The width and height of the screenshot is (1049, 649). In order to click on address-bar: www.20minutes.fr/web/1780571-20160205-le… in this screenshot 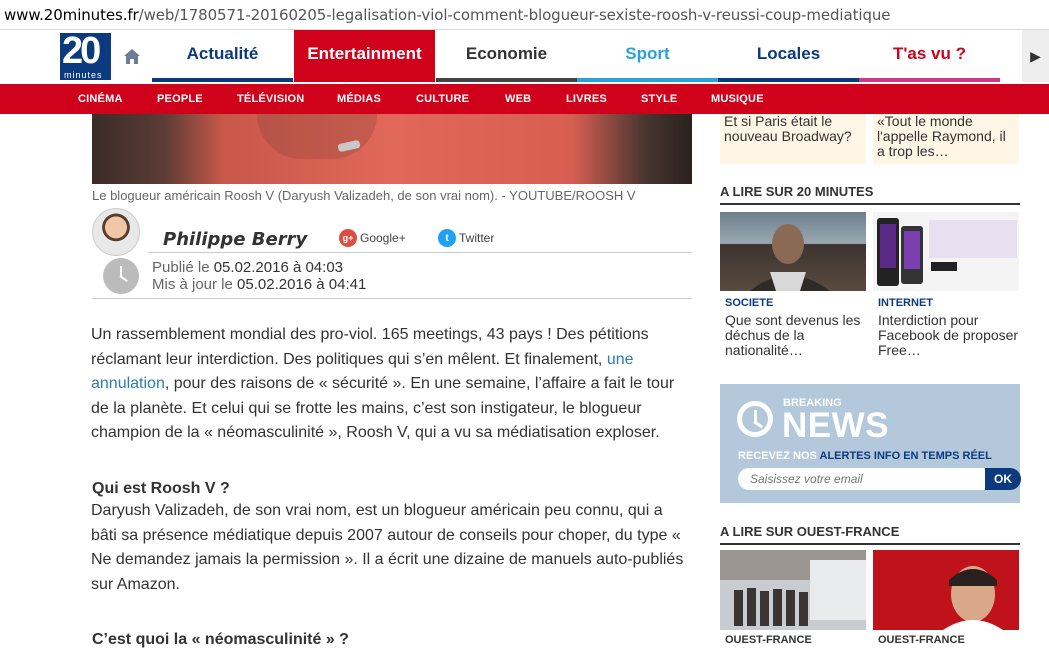, I will do `click(524, 15)`.